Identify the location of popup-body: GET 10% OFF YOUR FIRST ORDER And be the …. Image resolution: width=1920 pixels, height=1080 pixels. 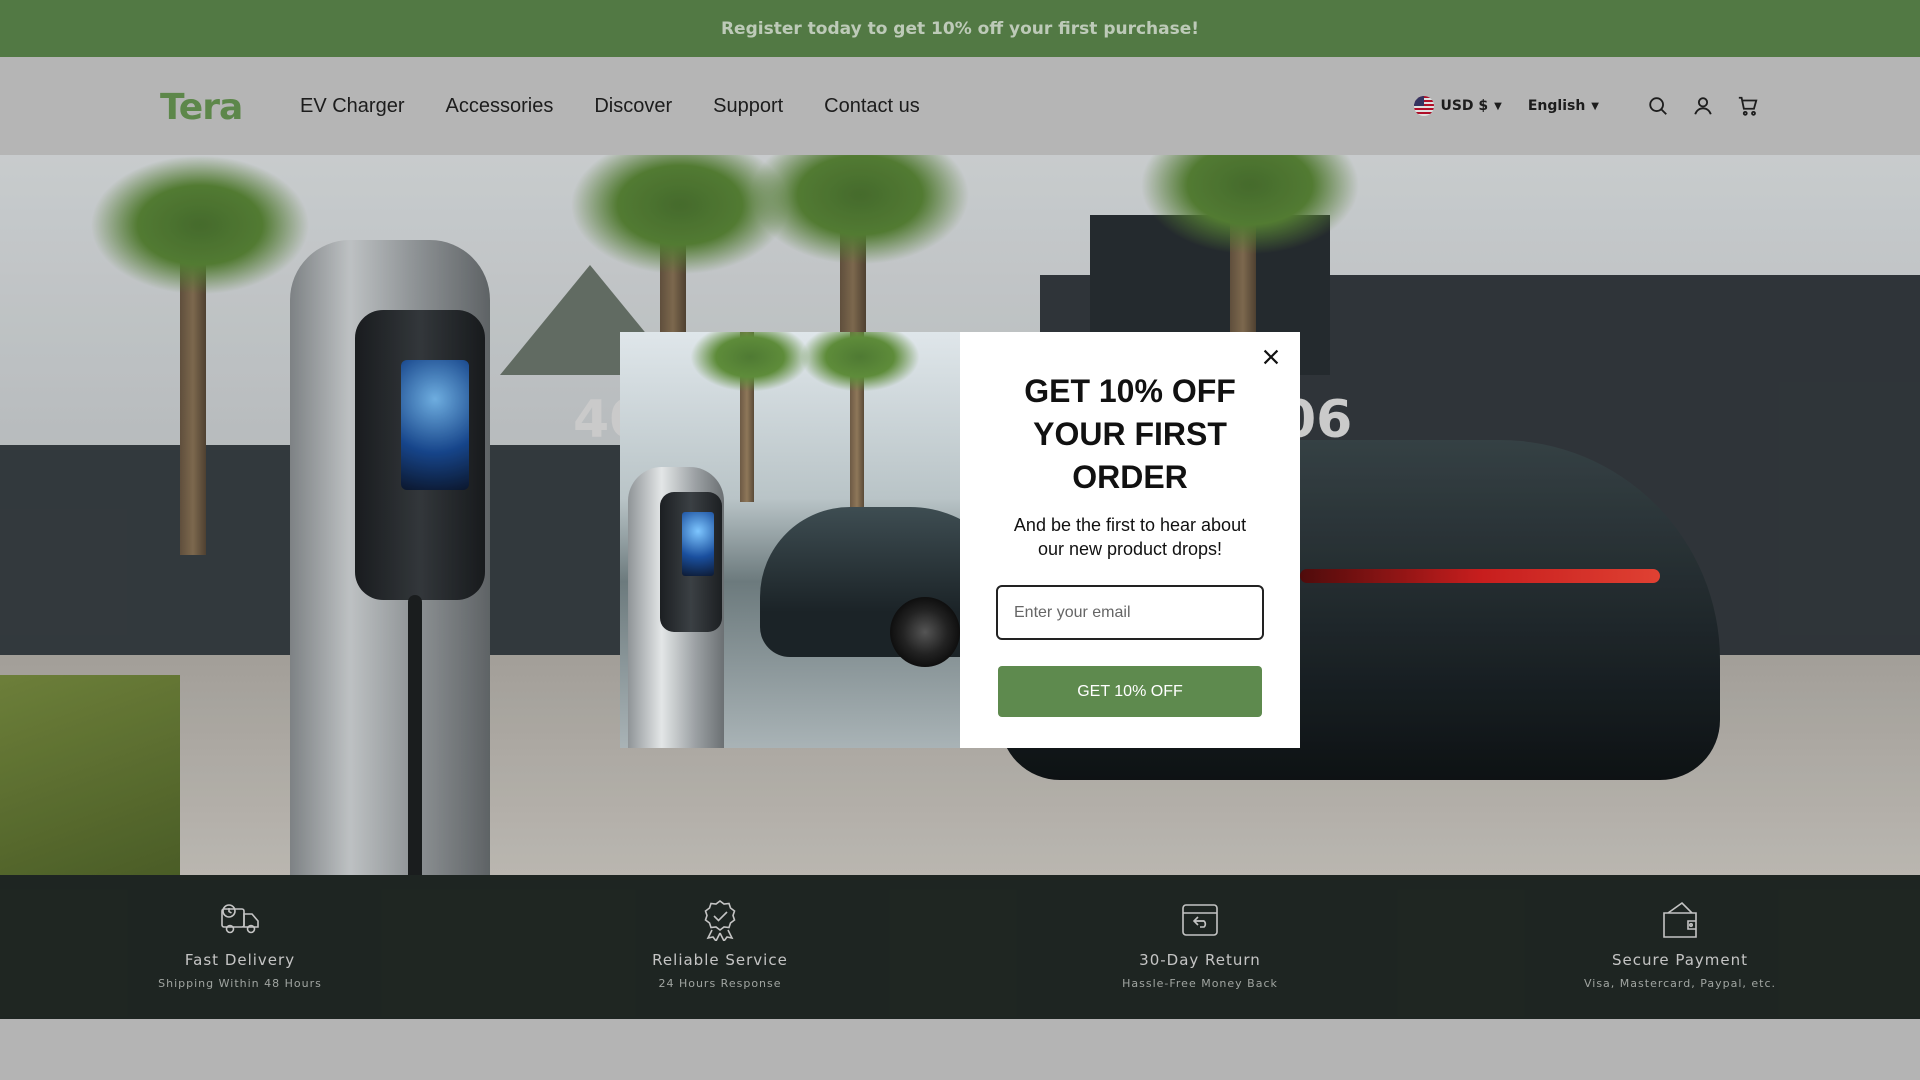
(1130, 540).